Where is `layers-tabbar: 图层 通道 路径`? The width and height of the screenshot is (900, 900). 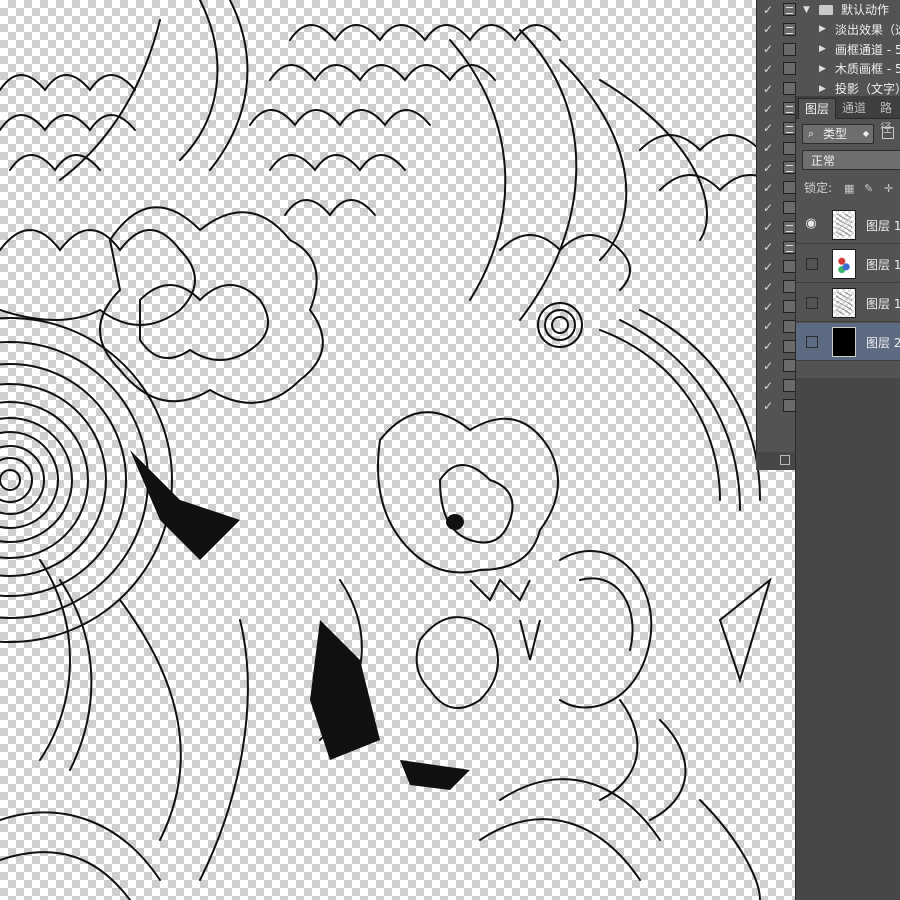
layers-tabbar: 图层 通道 路径 is located at coordinates (848, 115).